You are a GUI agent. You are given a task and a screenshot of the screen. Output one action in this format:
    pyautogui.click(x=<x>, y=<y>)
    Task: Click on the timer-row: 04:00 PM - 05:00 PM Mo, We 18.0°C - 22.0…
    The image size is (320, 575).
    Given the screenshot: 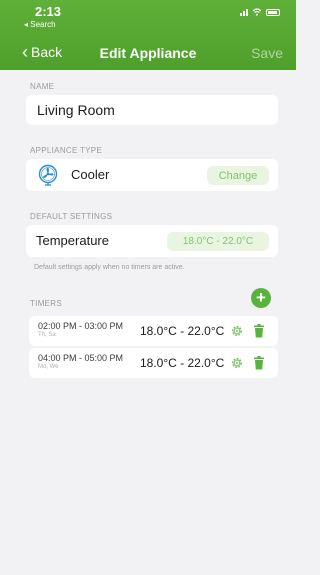 What is the action you would take?
    pyautogui.click(x=153, y=363)
    